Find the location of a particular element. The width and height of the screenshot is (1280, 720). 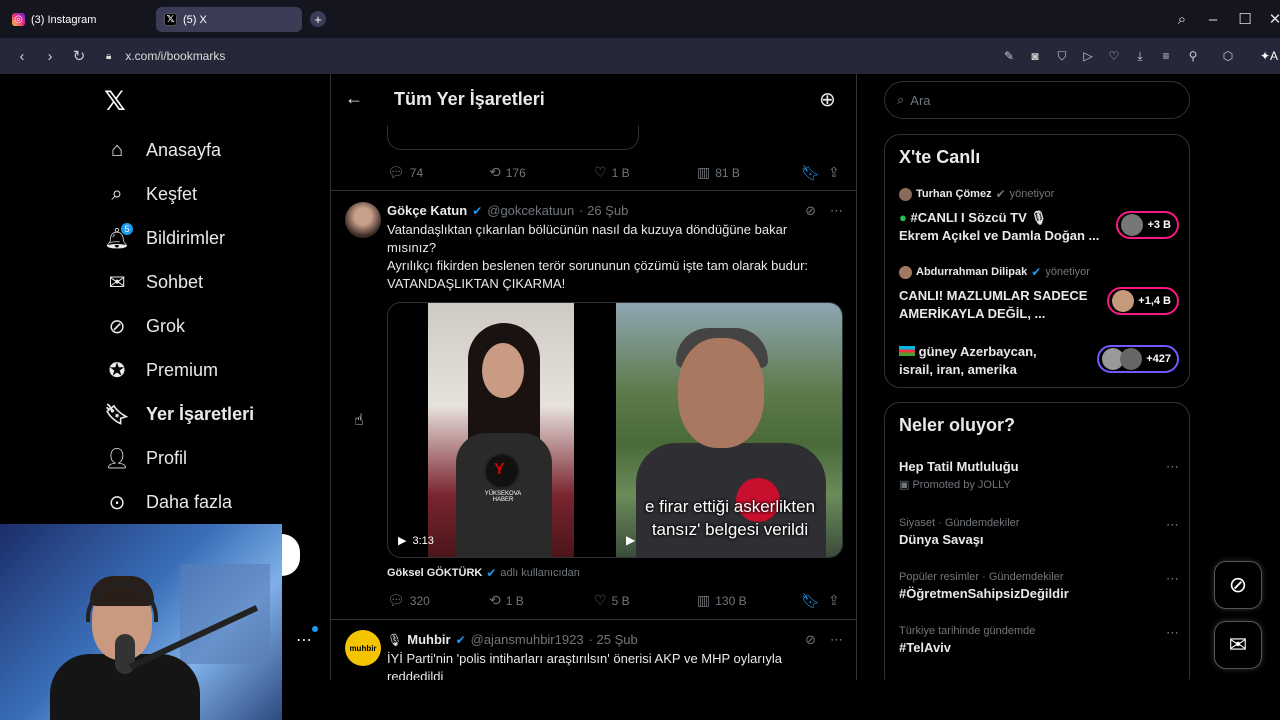

verified-badge-icon: ✔ is located at coordinates (1036, 272).